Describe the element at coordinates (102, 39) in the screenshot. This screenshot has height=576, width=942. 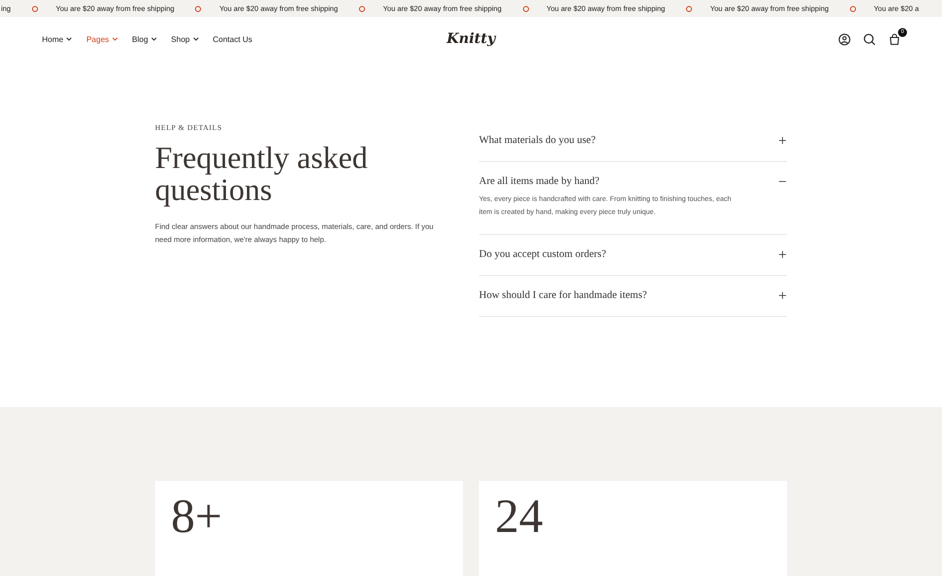
I see `nav-link: Pages` at that location.